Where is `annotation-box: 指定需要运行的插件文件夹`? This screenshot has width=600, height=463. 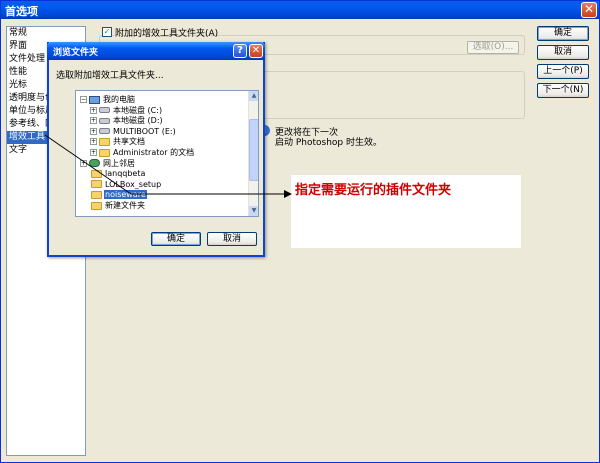
annotation-box: 指定需要运行的插件文件夹 is located at coordinates (406, 211).